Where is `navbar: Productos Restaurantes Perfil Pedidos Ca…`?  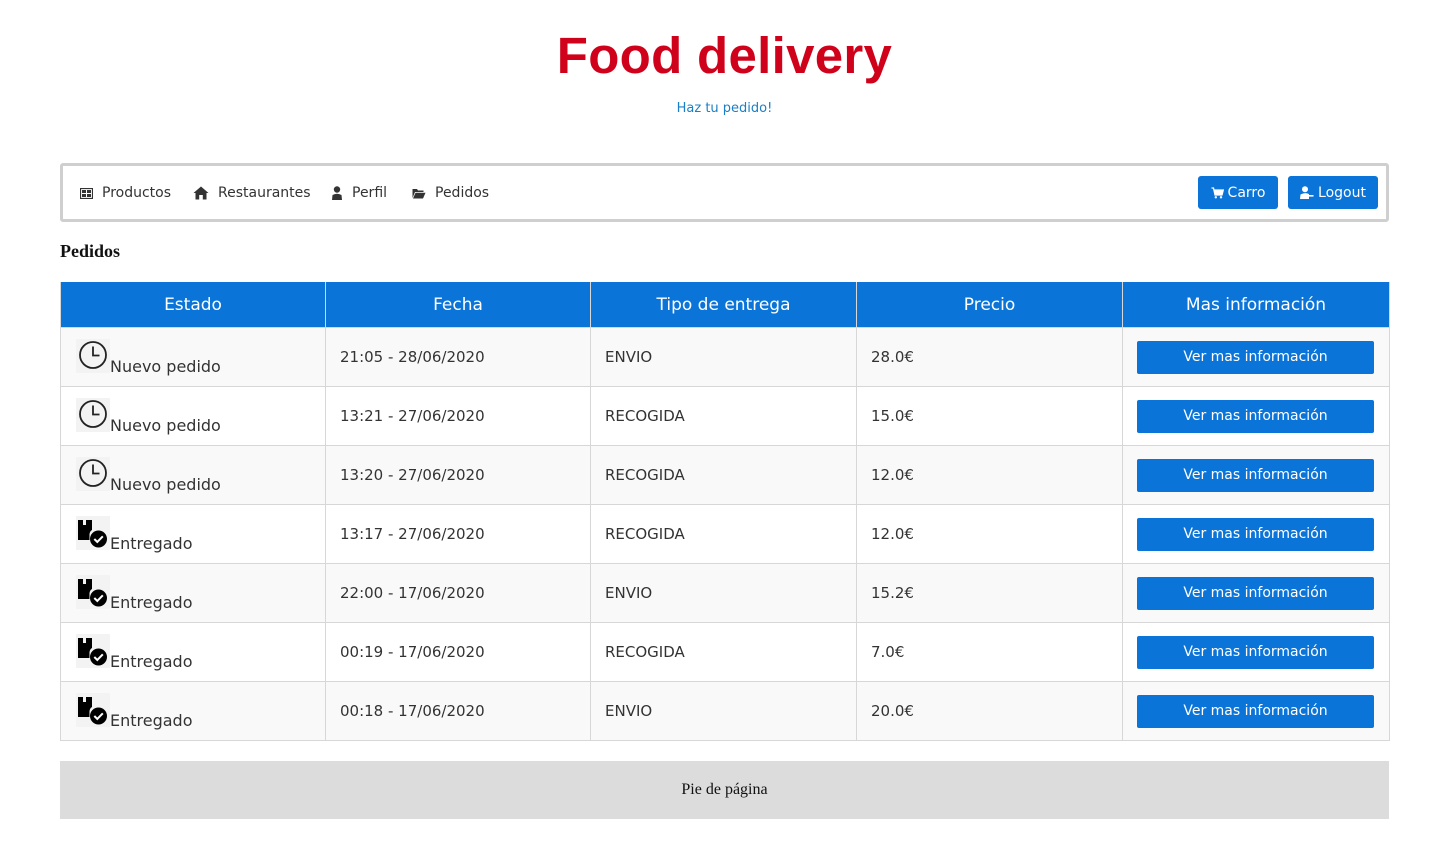
navbar: Productos Restaurantes Perfil Pedidos Ca… is located at coordinates (724, 192).